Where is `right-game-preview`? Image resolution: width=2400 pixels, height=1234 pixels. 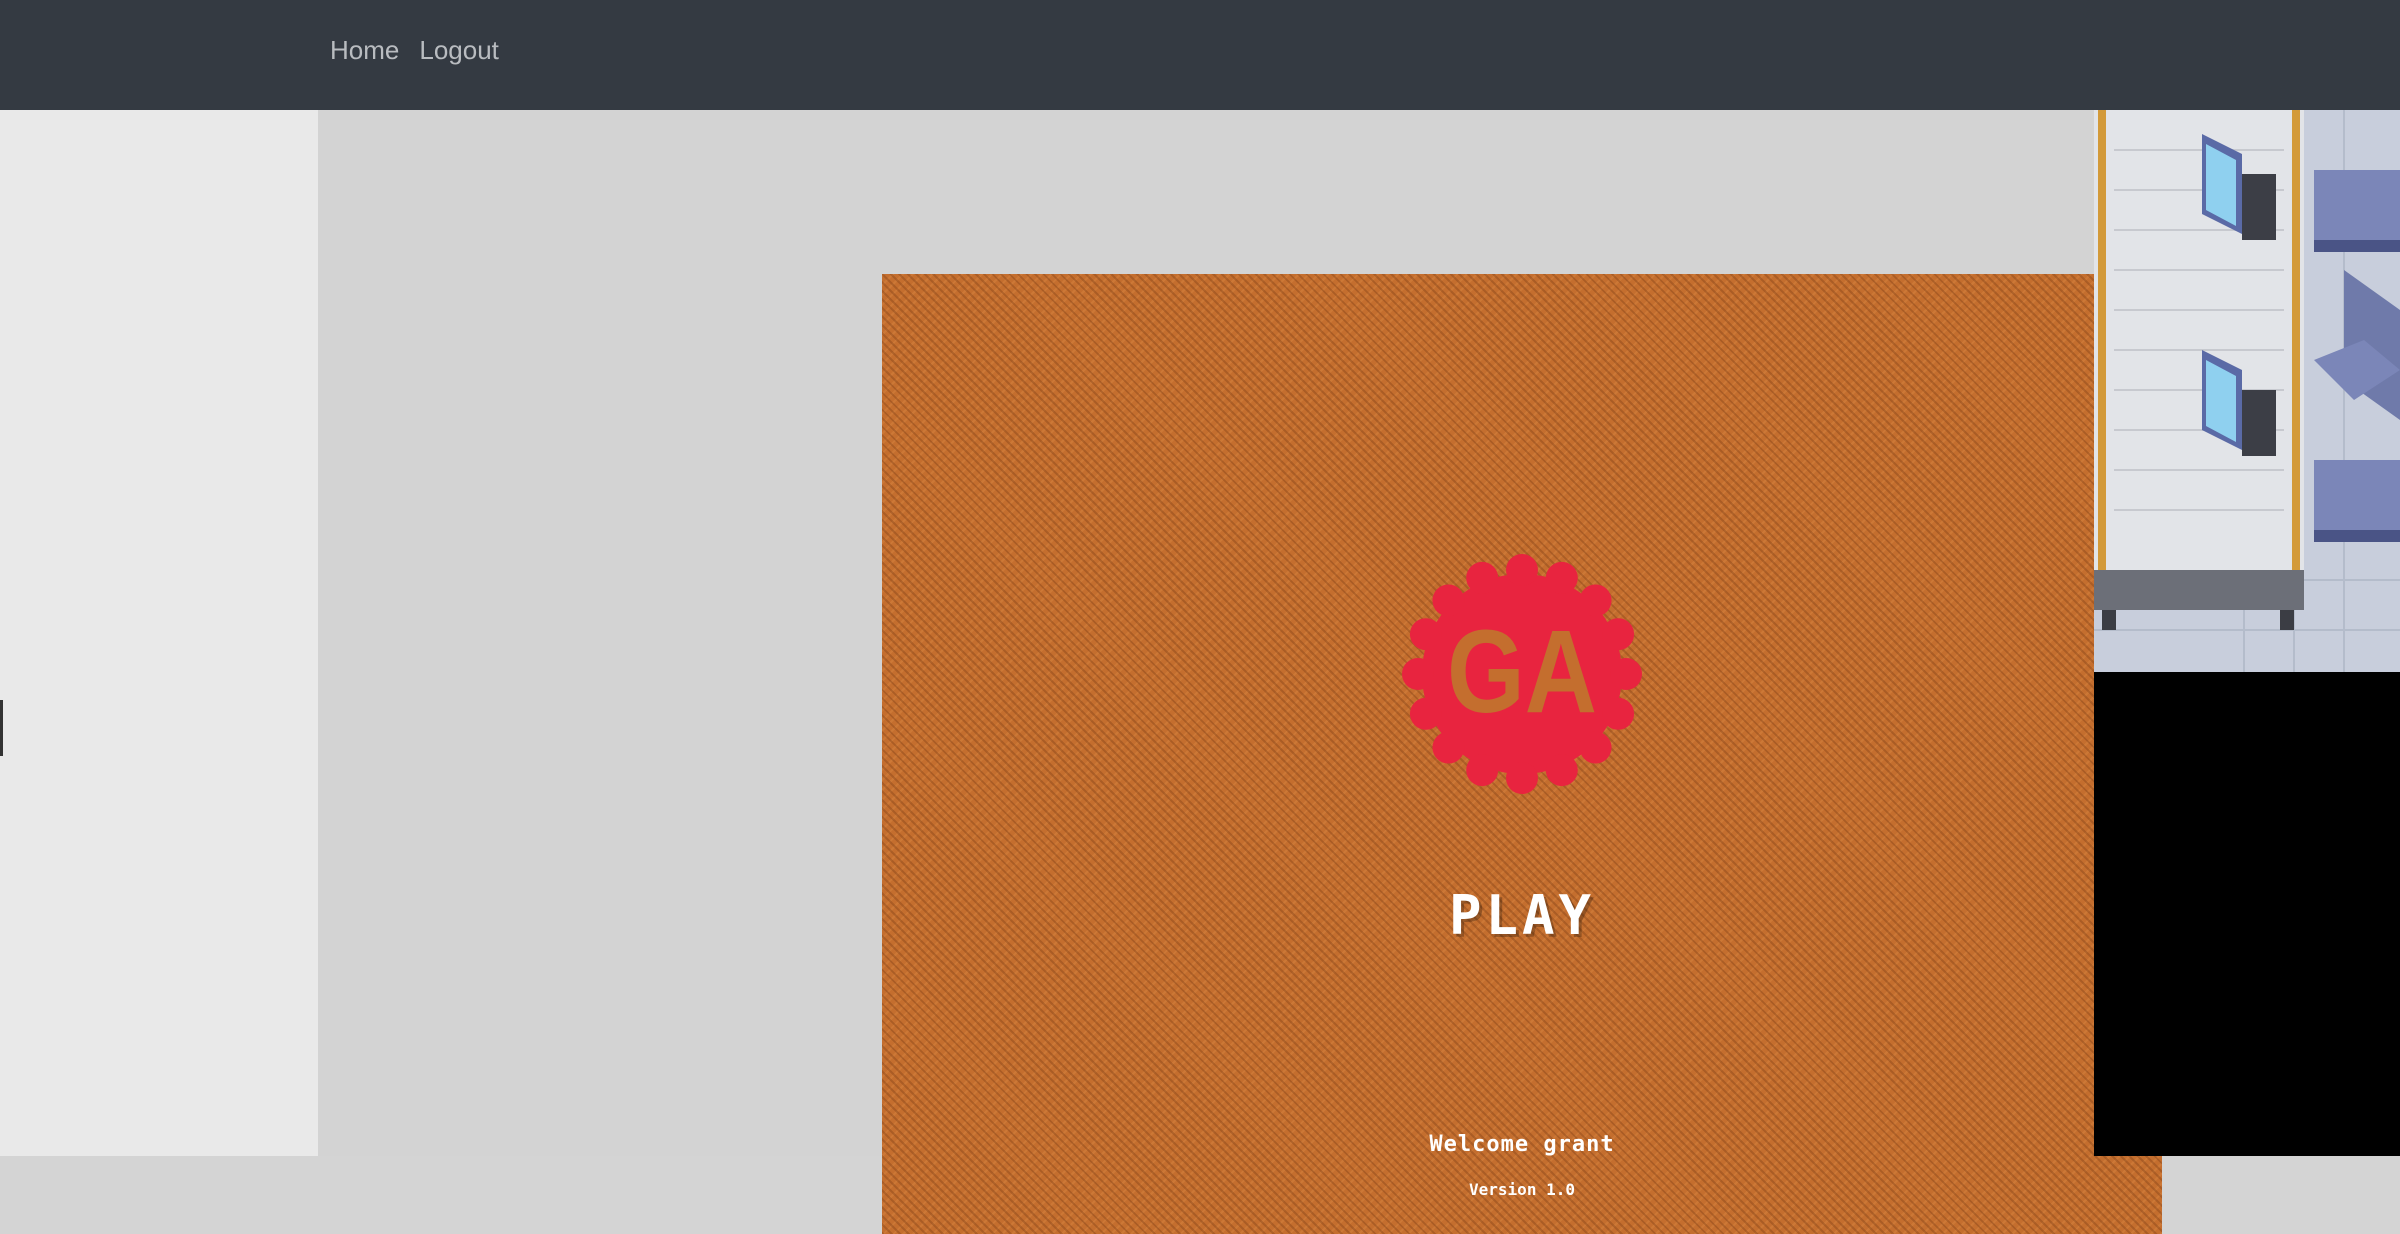 right-game-preview is located at coordinates (2247, 633).